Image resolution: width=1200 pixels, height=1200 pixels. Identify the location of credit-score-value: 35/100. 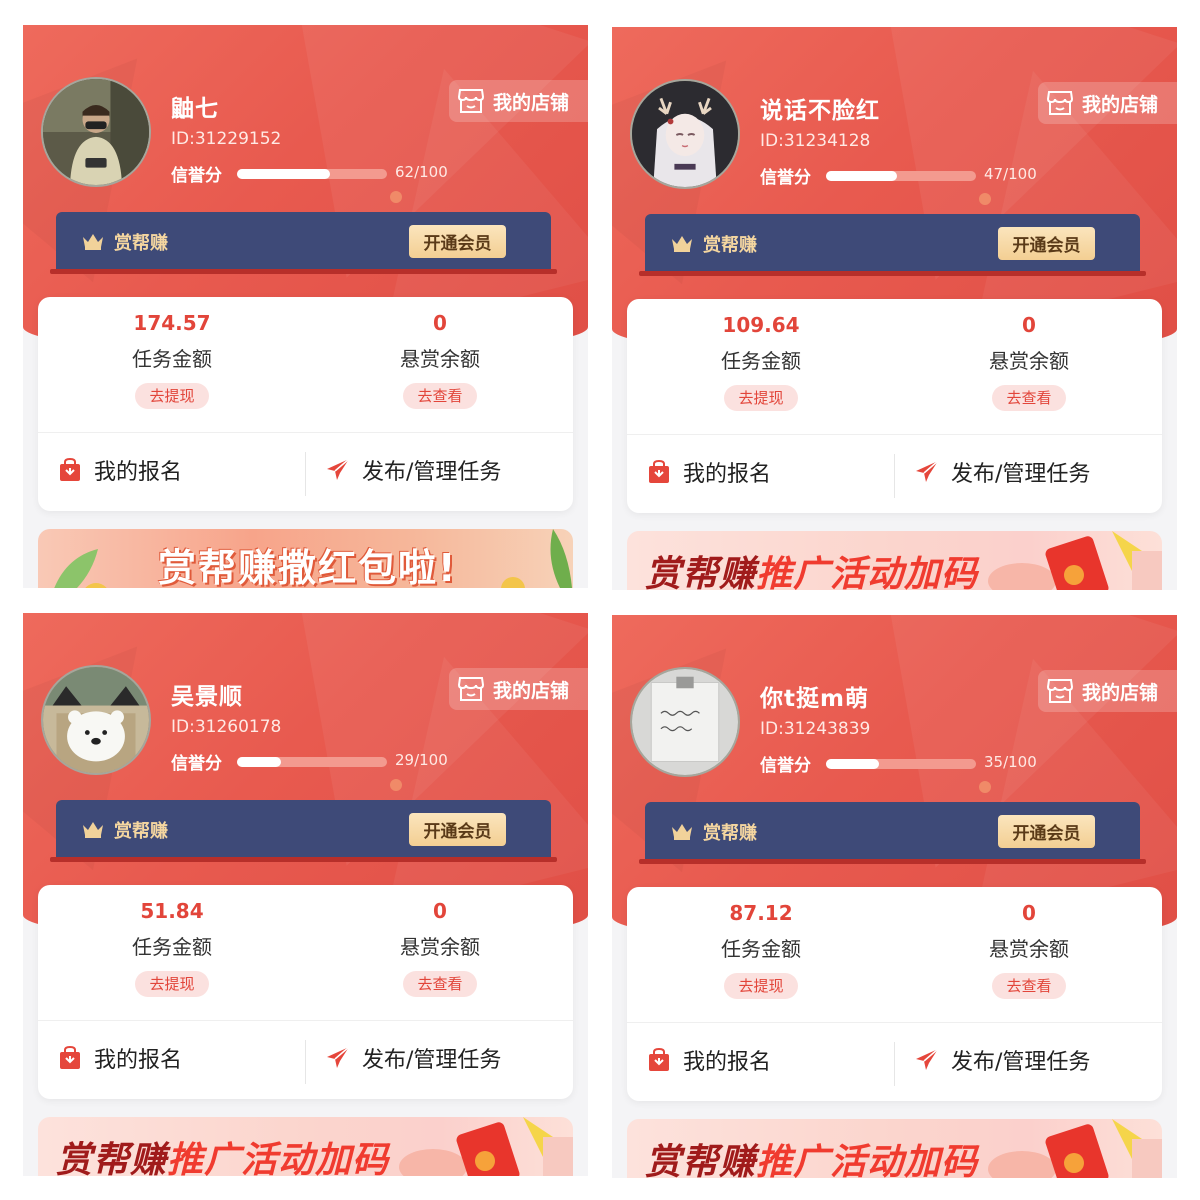
(1010, 762).